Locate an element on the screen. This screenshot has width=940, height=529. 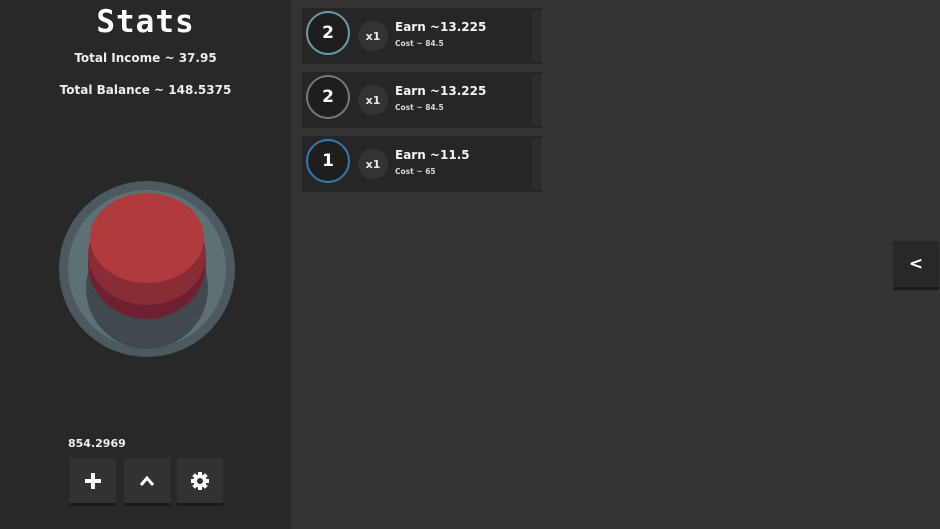
settings-button is located at coordinates (200, 480).